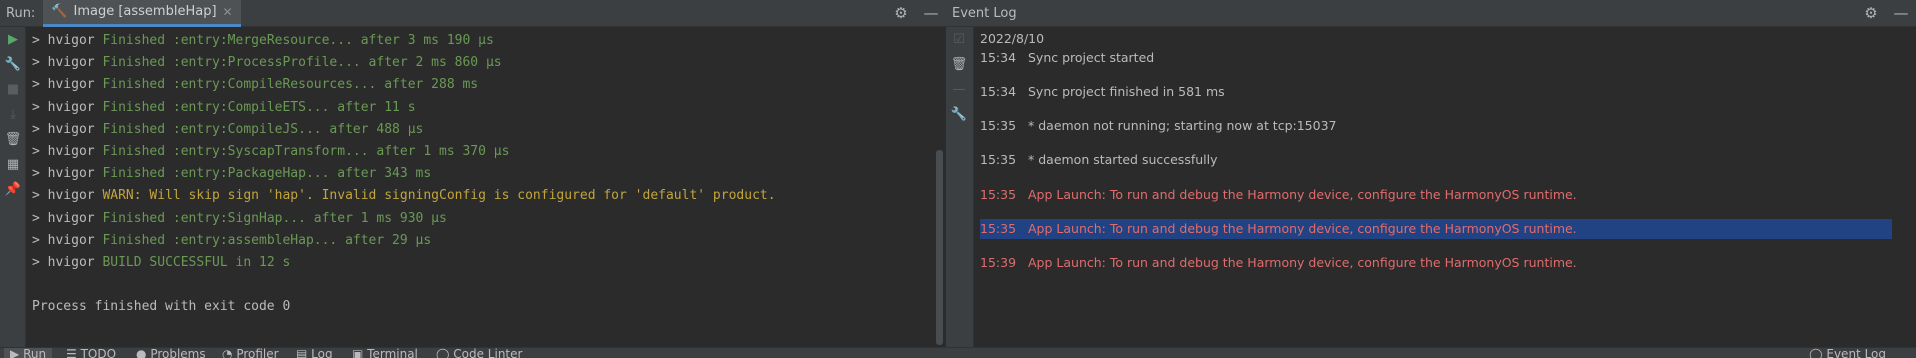  Describe the element at coordinates (98, 352) in the screenshot. I see `tool-window-label: TODO` at that location.